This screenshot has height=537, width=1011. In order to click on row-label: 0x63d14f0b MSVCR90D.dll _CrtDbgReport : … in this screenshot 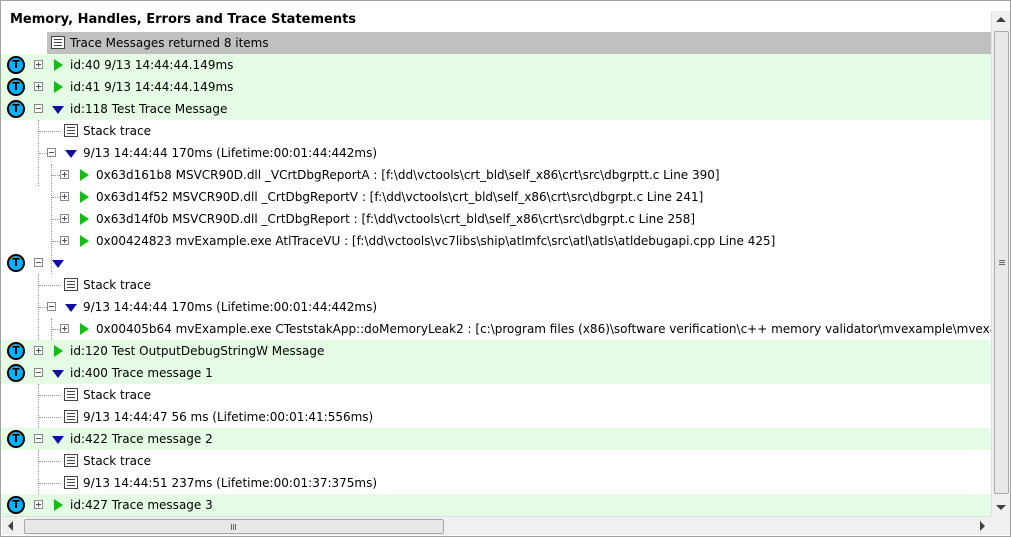, I will do `click(396, 219)`.